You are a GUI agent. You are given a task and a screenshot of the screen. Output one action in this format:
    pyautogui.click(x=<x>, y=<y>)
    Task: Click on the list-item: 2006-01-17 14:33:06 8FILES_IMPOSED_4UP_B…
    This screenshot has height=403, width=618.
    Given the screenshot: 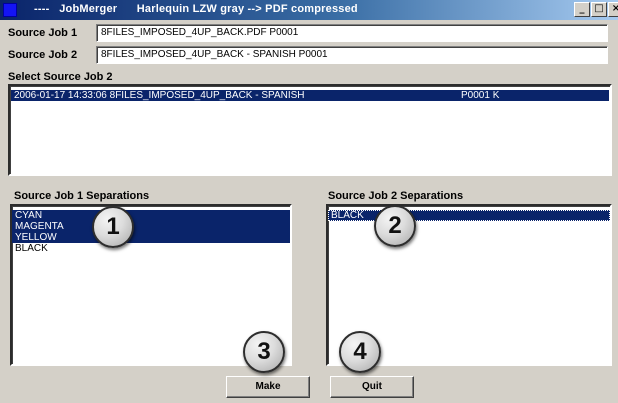 What is the action you would take?
    pyautogui.click(x=310, y=95)
    